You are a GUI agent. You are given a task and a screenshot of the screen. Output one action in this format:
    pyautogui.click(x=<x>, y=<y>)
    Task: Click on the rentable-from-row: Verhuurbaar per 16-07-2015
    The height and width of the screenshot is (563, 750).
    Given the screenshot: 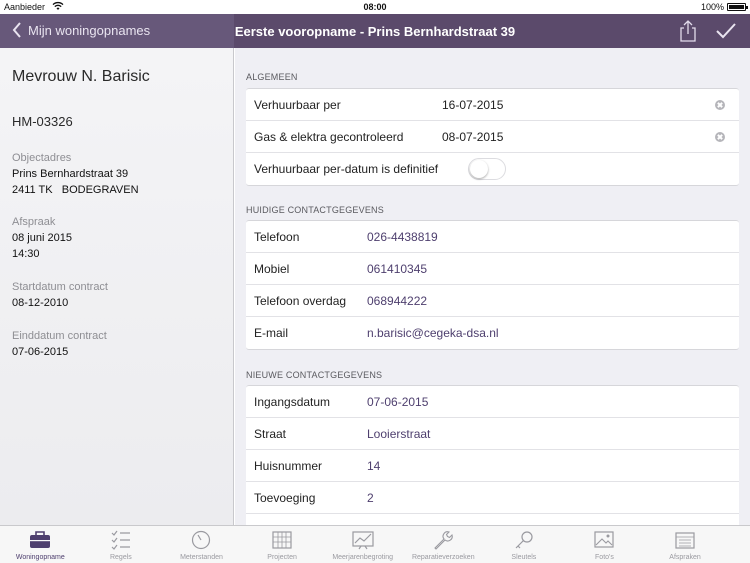 What is the action you would take?
    pyautogui.click(x=492, y=105)
    